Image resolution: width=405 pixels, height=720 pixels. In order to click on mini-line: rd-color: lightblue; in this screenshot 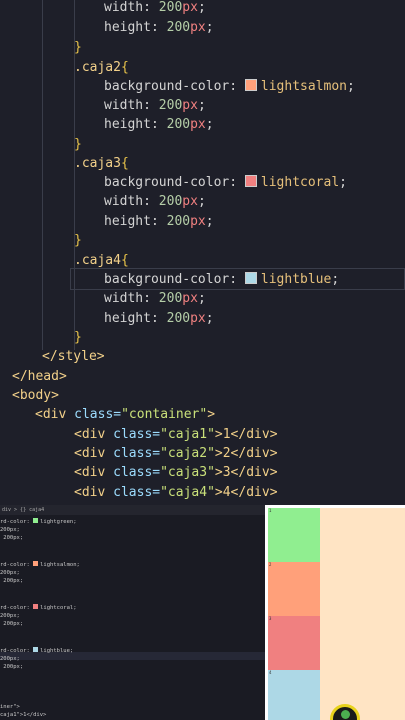, I will do `click(37, 650)`.